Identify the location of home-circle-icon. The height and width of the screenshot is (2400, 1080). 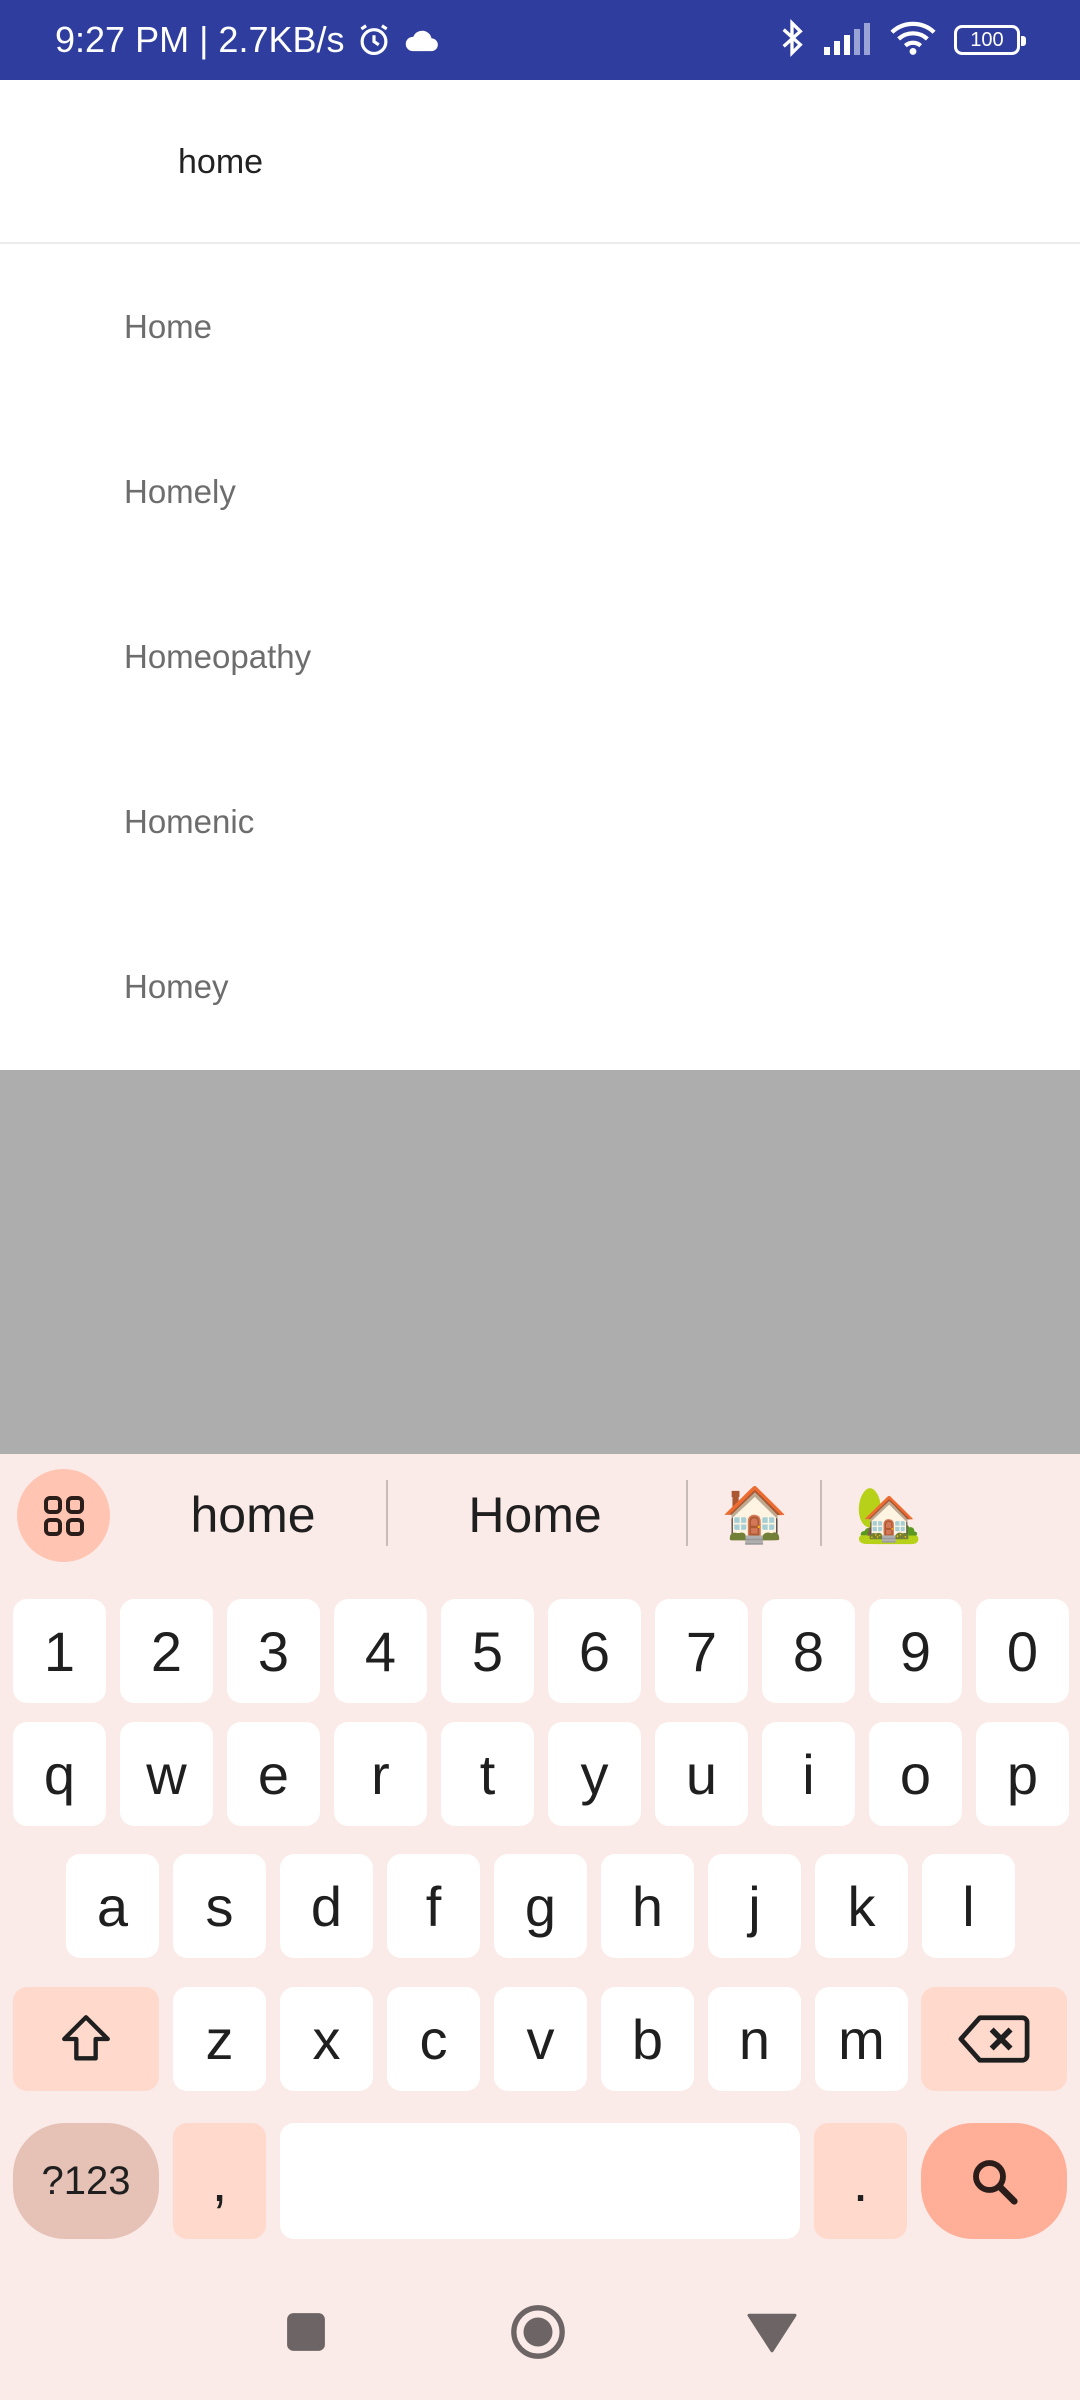
(538, 2332).